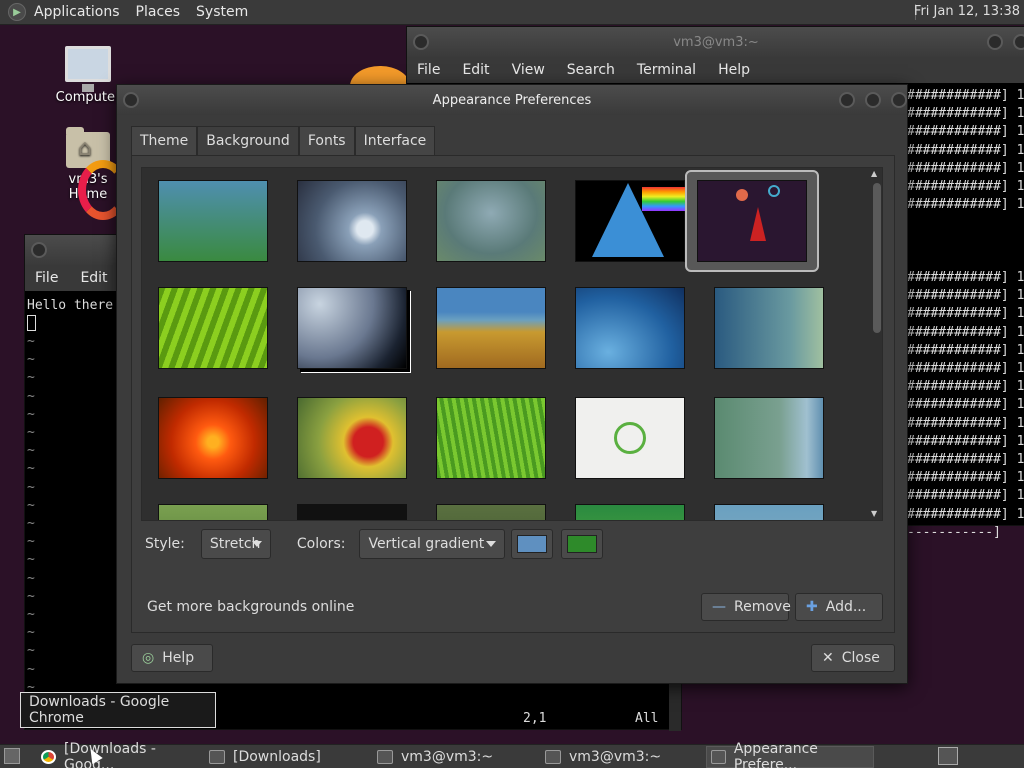 The image size is (1024, 768). Describe the element at coordinates (158, 12) in the screenshot. I see `menu-places: Places` at that location.